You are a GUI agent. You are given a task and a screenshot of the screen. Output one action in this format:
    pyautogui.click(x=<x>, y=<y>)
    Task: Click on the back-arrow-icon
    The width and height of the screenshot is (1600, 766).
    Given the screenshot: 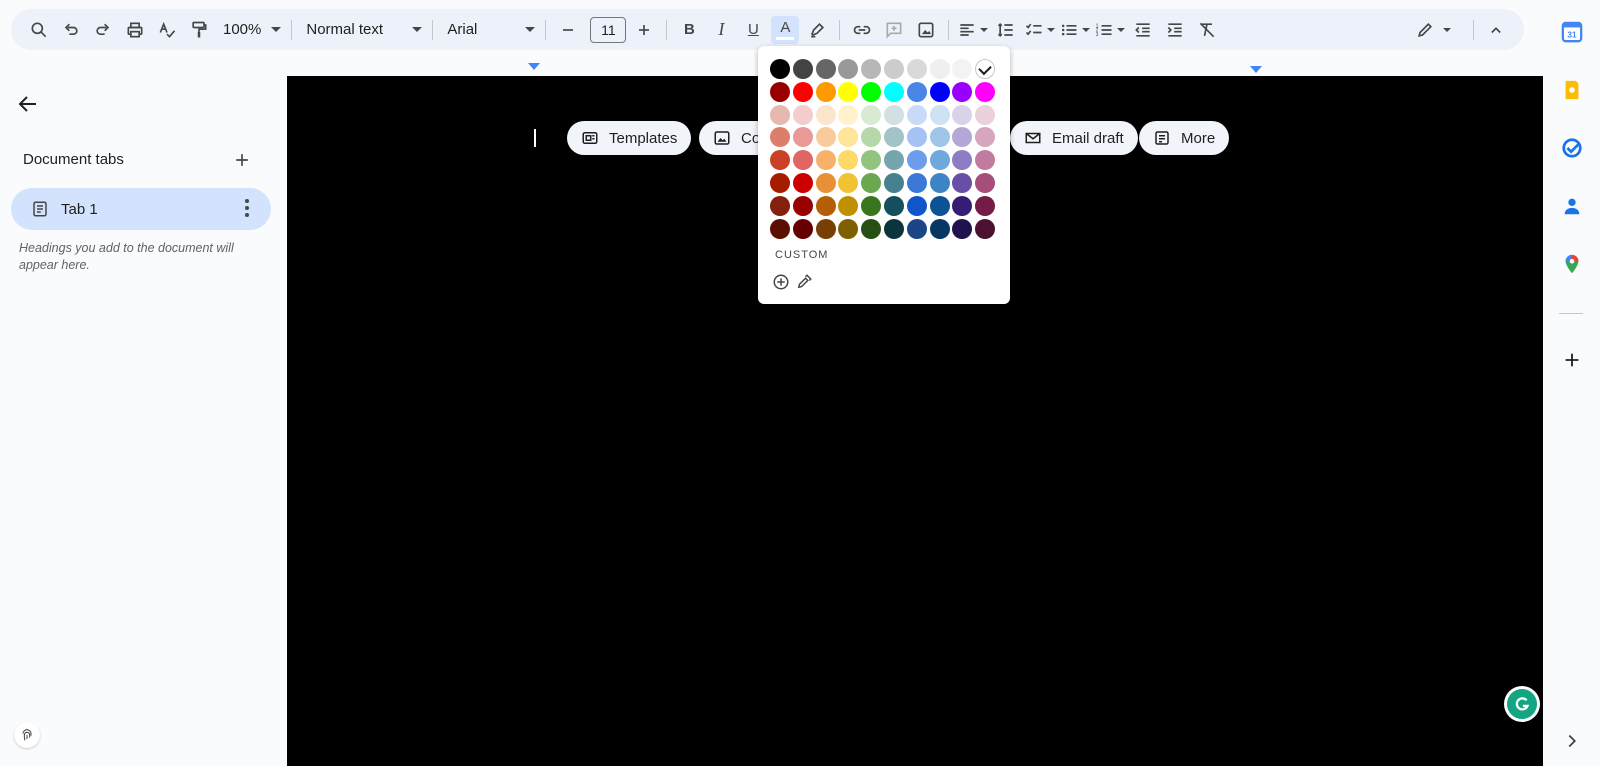 What is the action you would take?
    pyautogui.click(x=28, y=104)
    